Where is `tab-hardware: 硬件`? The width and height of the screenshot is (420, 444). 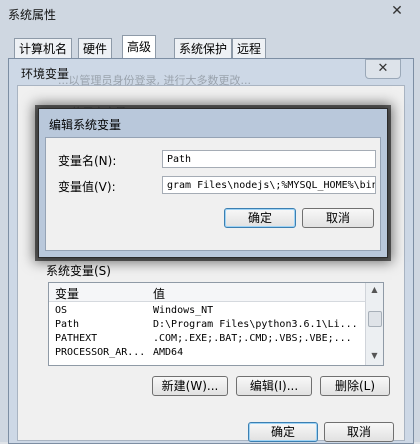
tab-hardware: 硬件 is located at coordinates (95, 48).